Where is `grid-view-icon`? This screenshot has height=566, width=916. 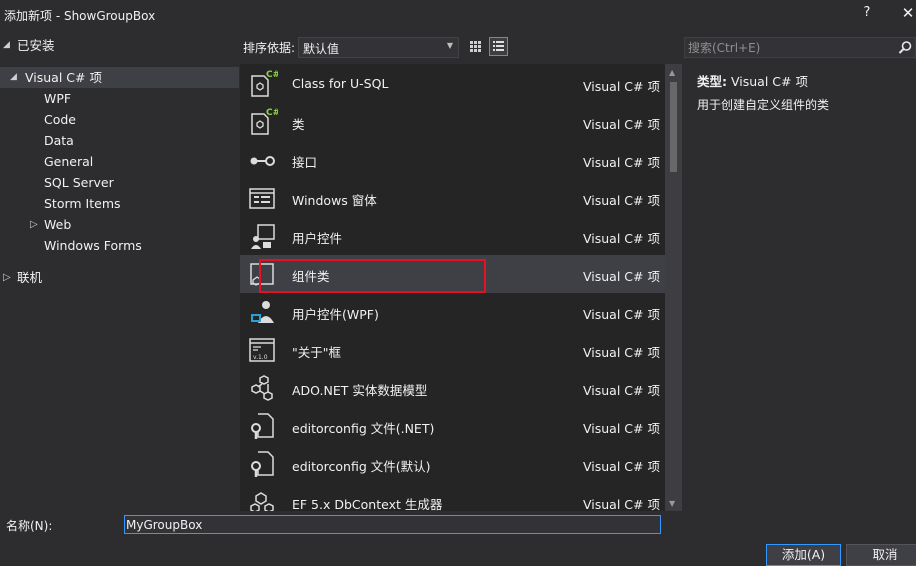 grid-view-icon is located at coordinates (475, 46).